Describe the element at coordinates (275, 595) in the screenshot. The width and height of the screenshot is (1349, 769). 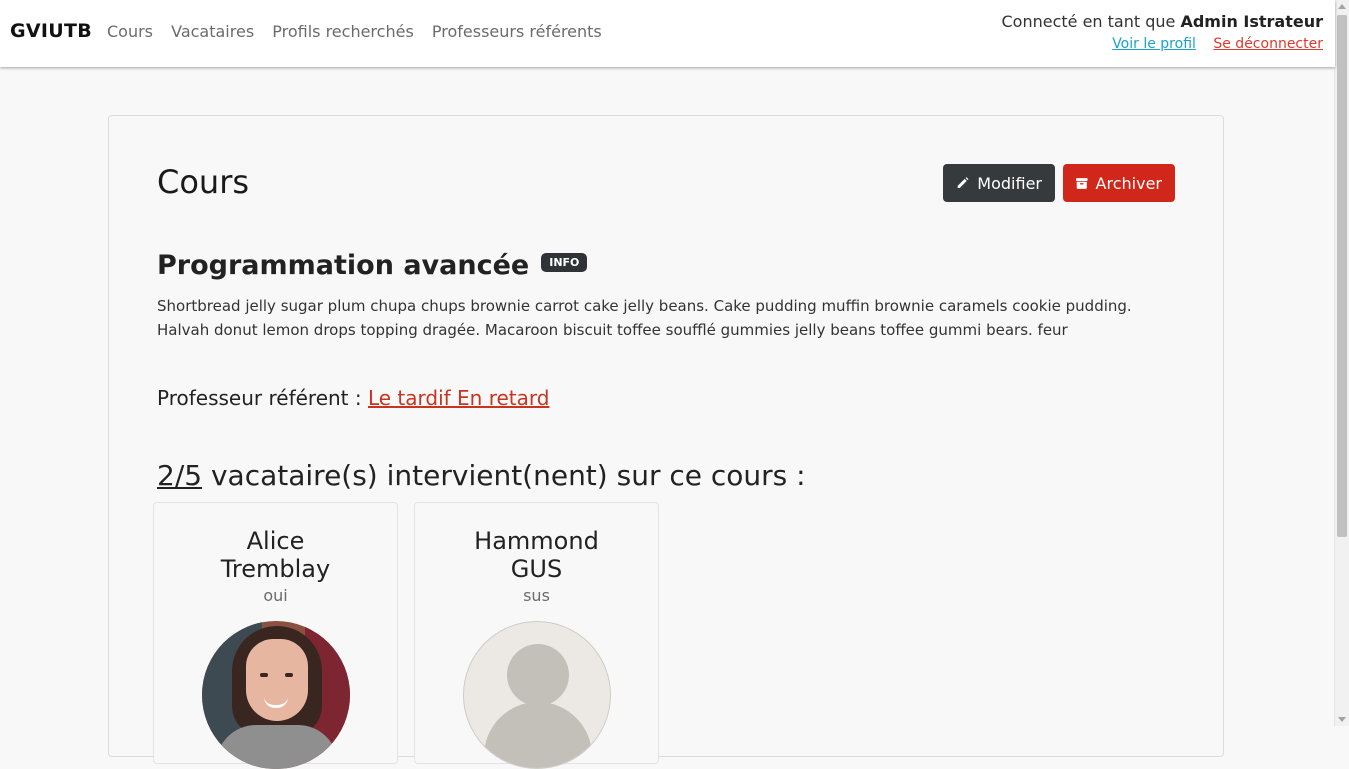
I see `vacataire-subtitle: oui` at that location.